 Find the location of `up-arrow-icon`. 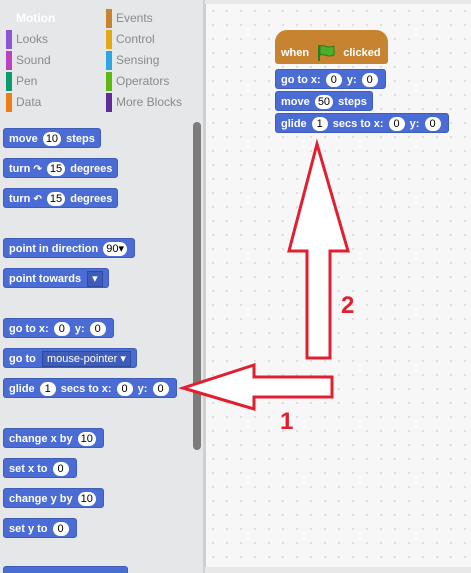

up-arrow-icon is located at coordinates (318, 249).